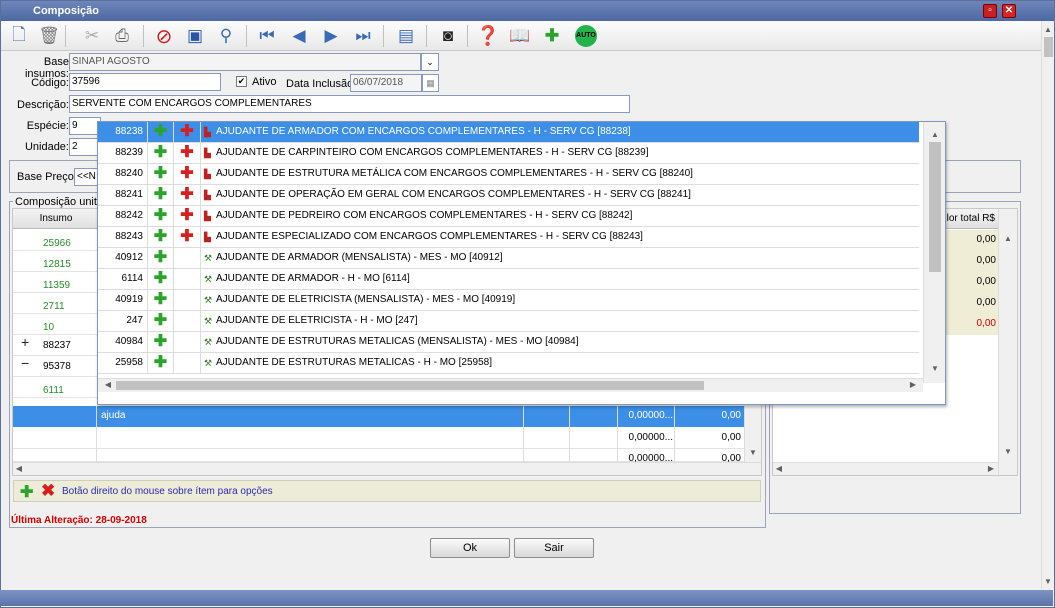 This screenshot has height=608, width=1055. Describe the element at coordinates (195, 36) in the screenshot. I see `save-icon: ▣` at that location.